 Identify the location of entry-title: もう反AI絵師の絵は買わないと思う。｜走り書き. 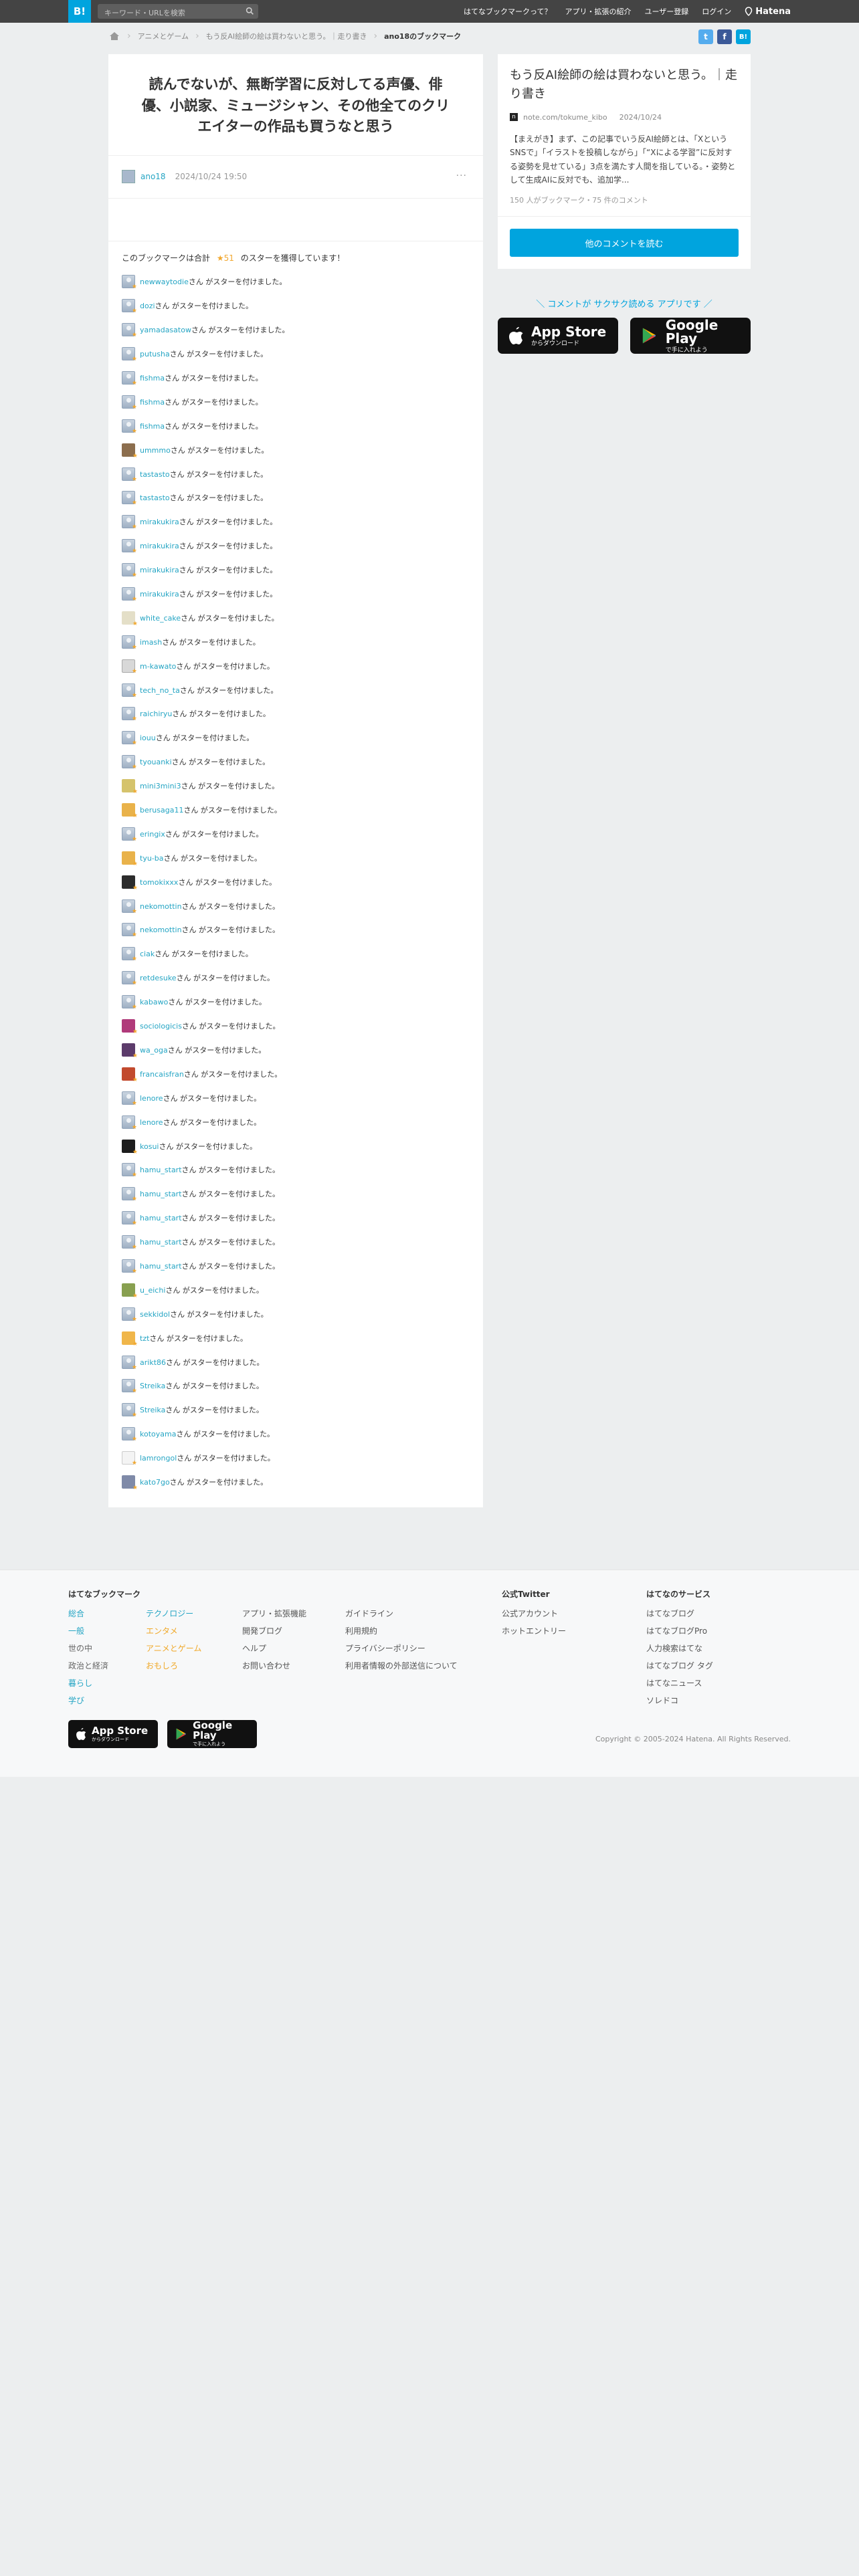
(624, 85).